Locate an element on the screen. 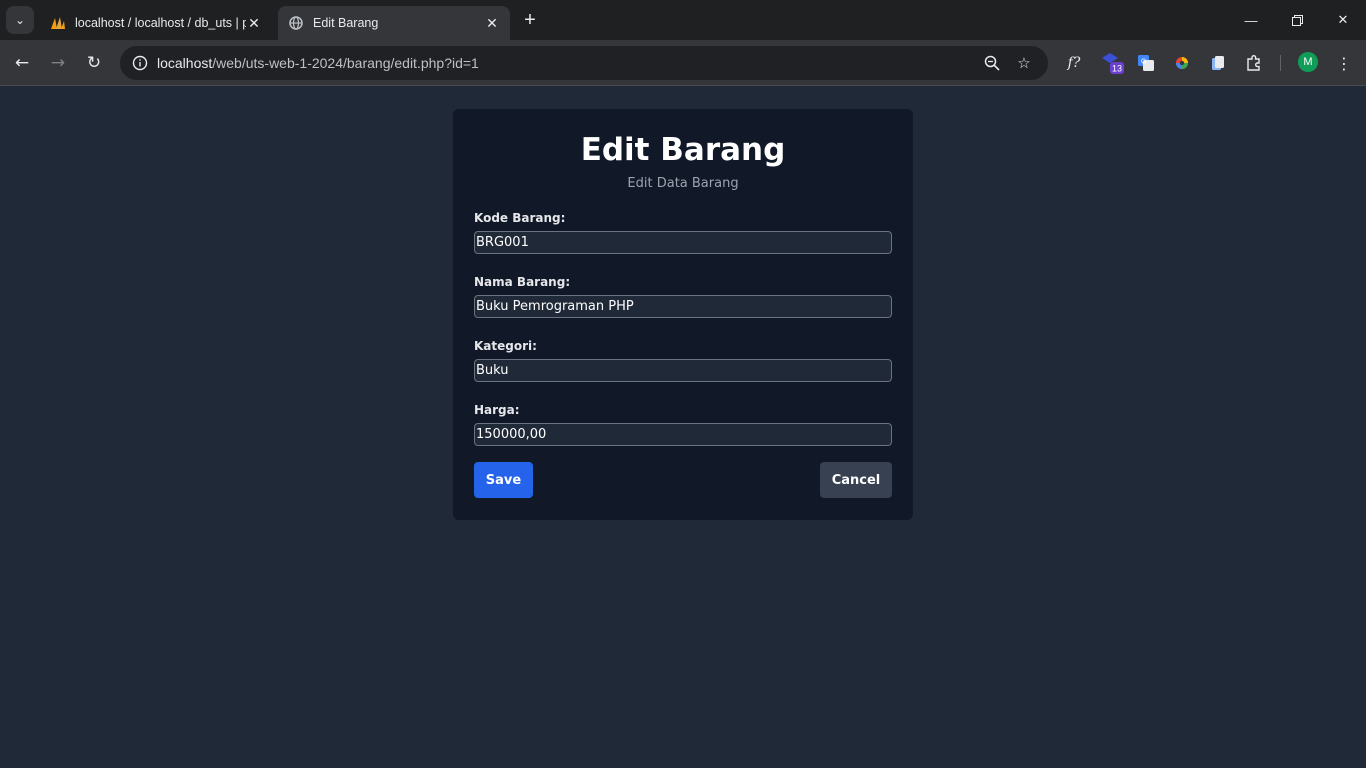  kode-barang-input: BRG001 is located at coordinates (683, 242).